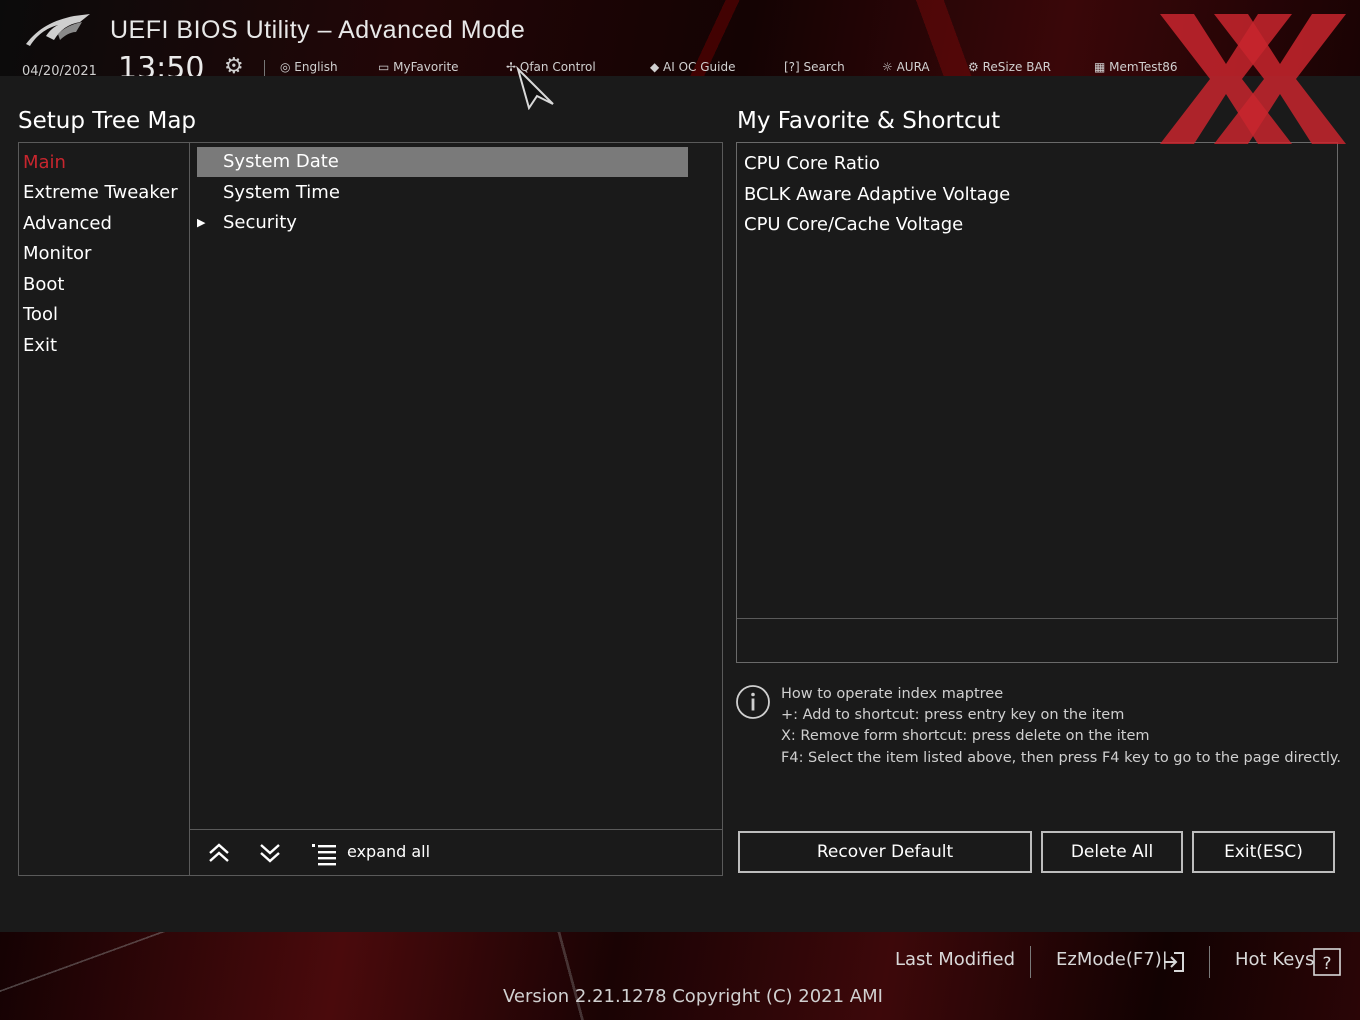 Image resolution: width=1360 pixels, height=1020 pixels. Describe the element at coordinates (418, 67) in the screenshot. I see `status-item-myfavorite: ▭ MyFavorite` at that location.